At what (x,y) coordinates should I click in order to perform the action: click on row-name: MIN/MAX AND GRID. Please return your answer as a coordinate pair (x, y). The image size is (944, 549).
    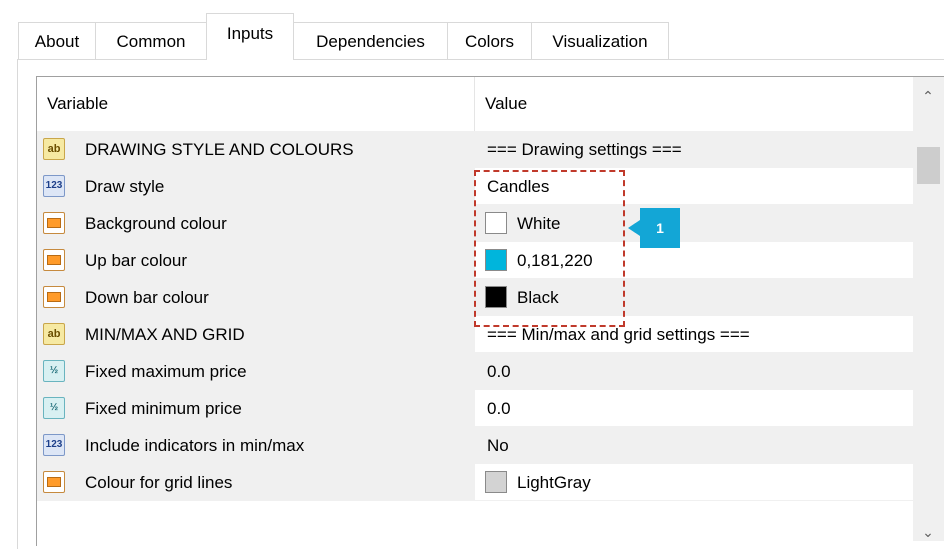
    Looking at the image, I should click on (165, 334).